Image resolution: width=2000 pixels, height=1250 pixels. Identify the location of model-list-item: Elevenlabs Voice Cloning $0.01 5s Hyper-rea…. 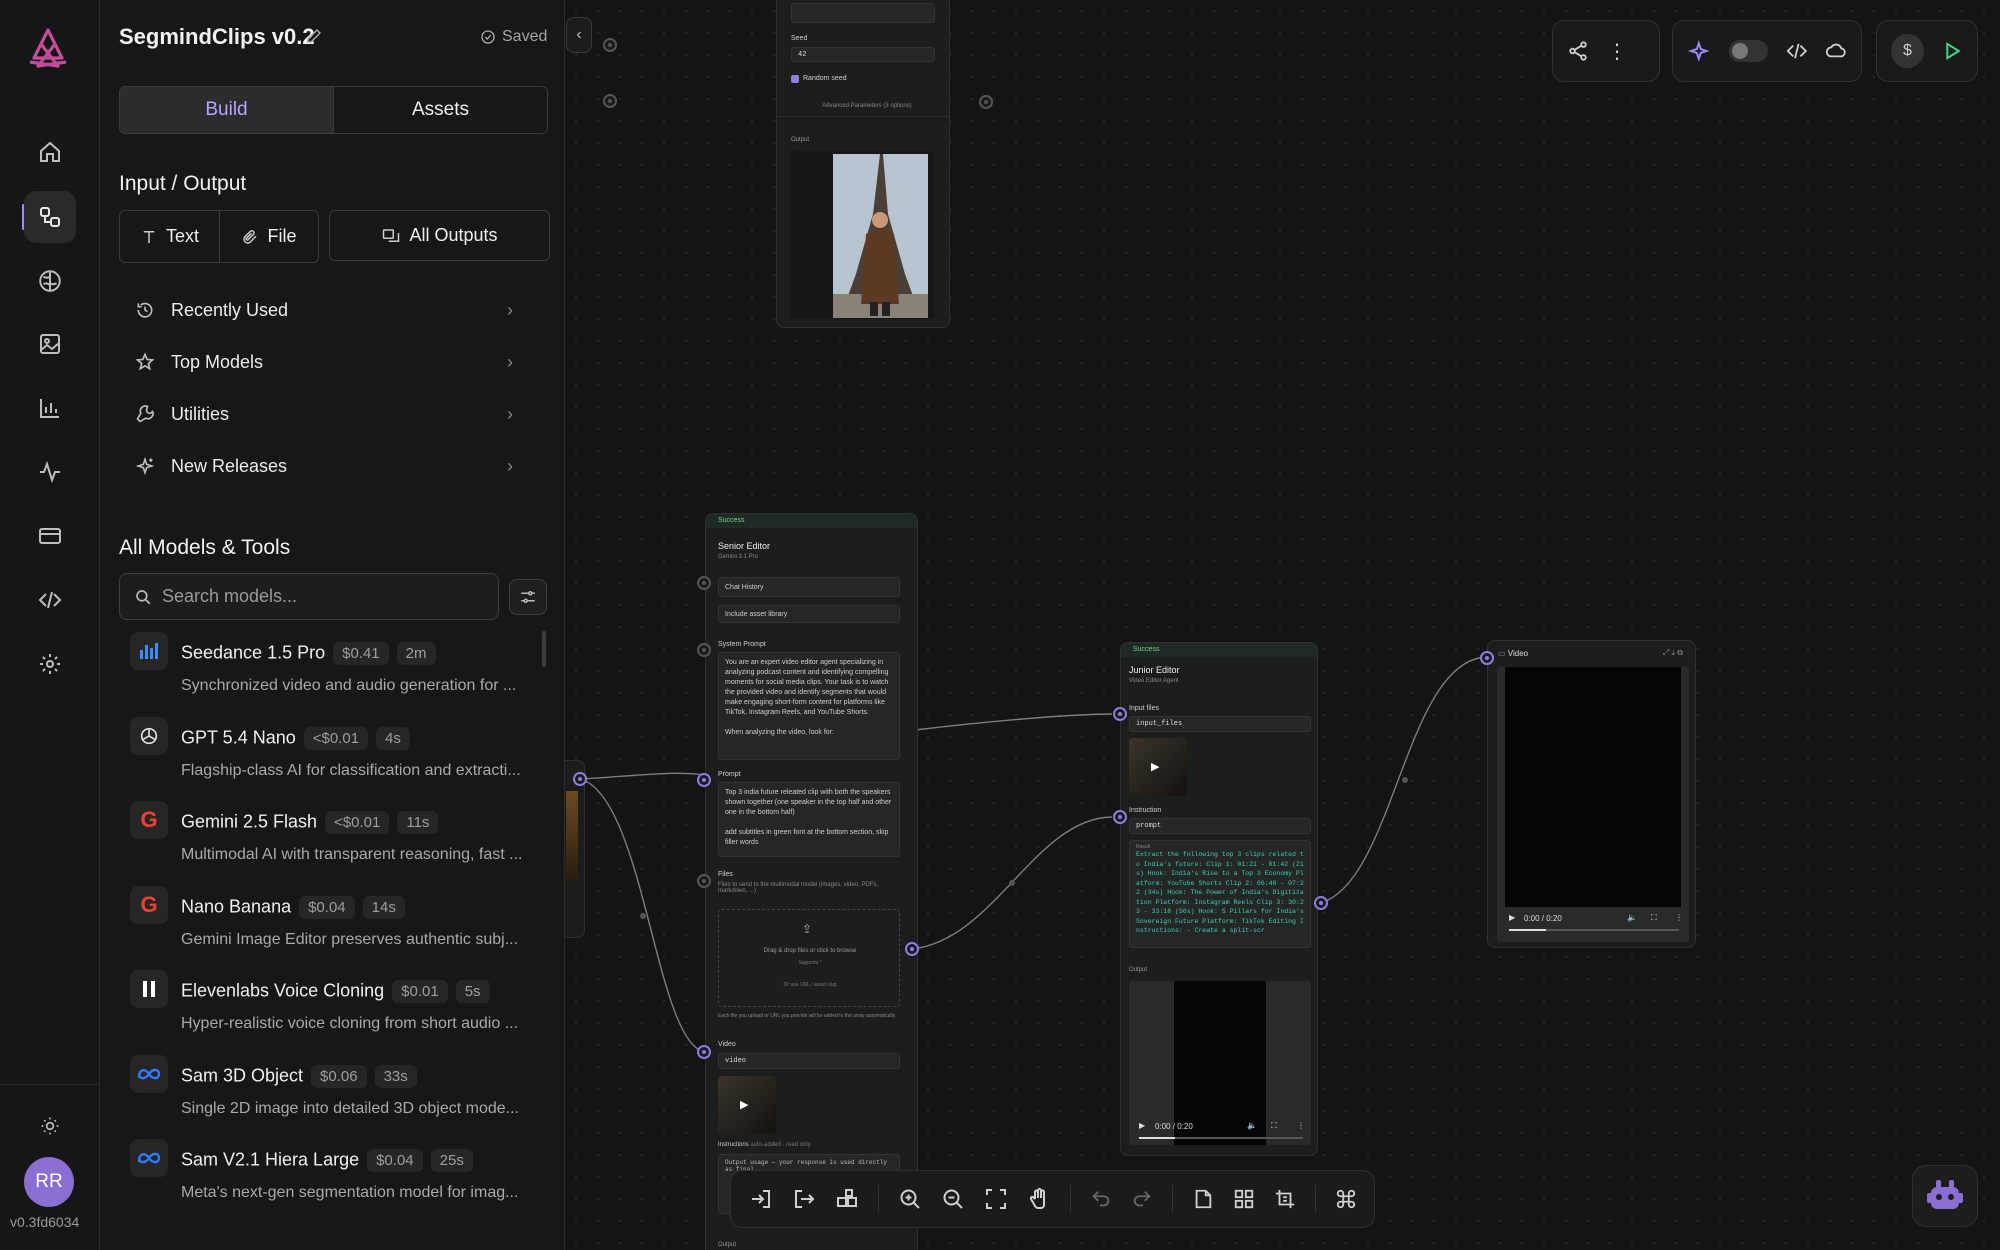
(340, 1010).